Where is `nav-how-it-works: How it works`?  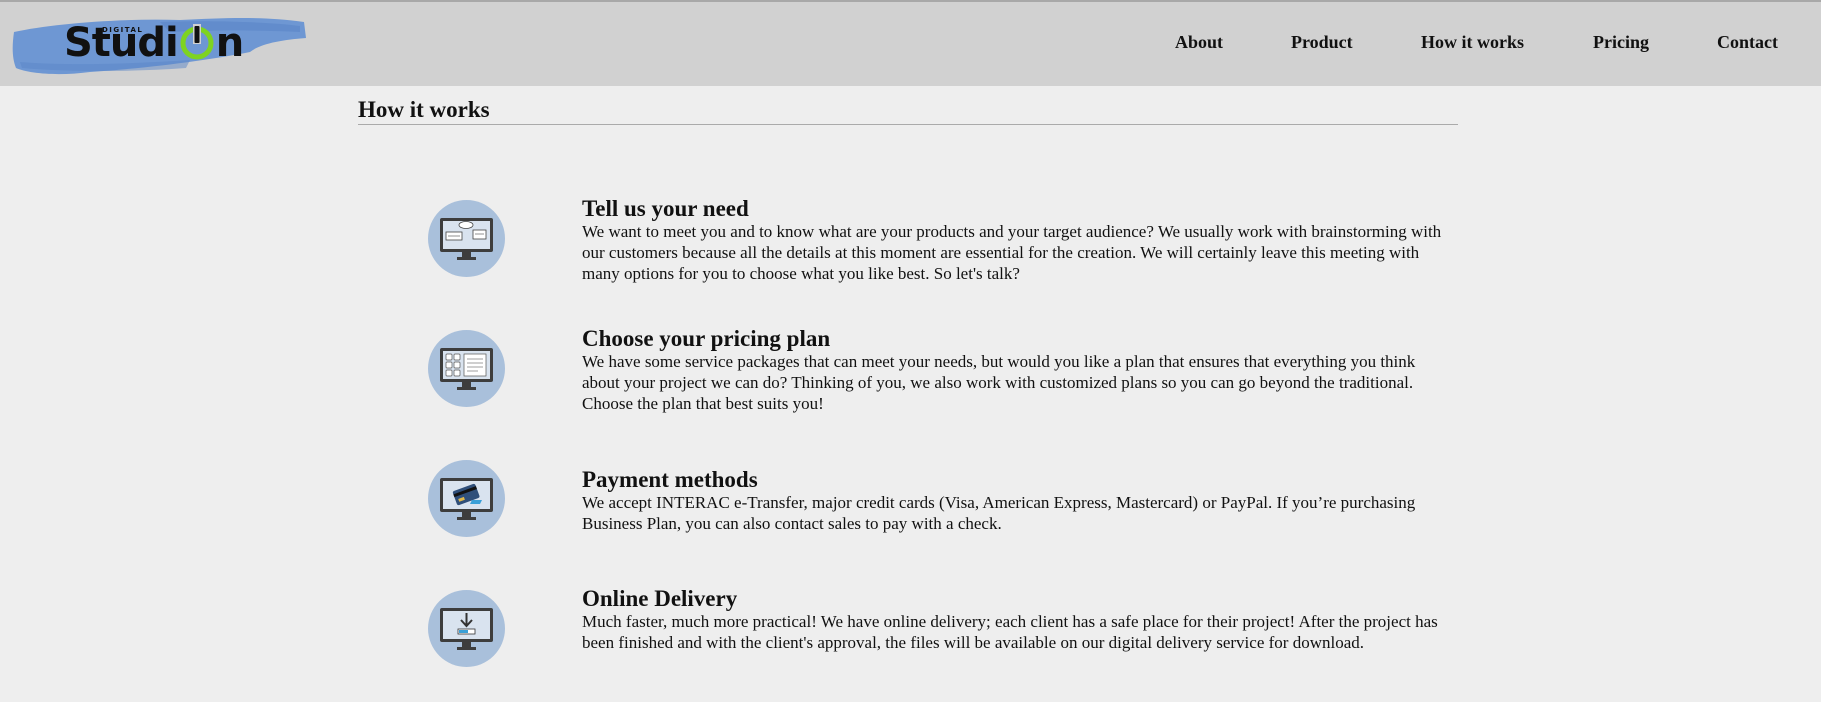
nav-how-it-works: How it works is located at coordinates (1472, 42).